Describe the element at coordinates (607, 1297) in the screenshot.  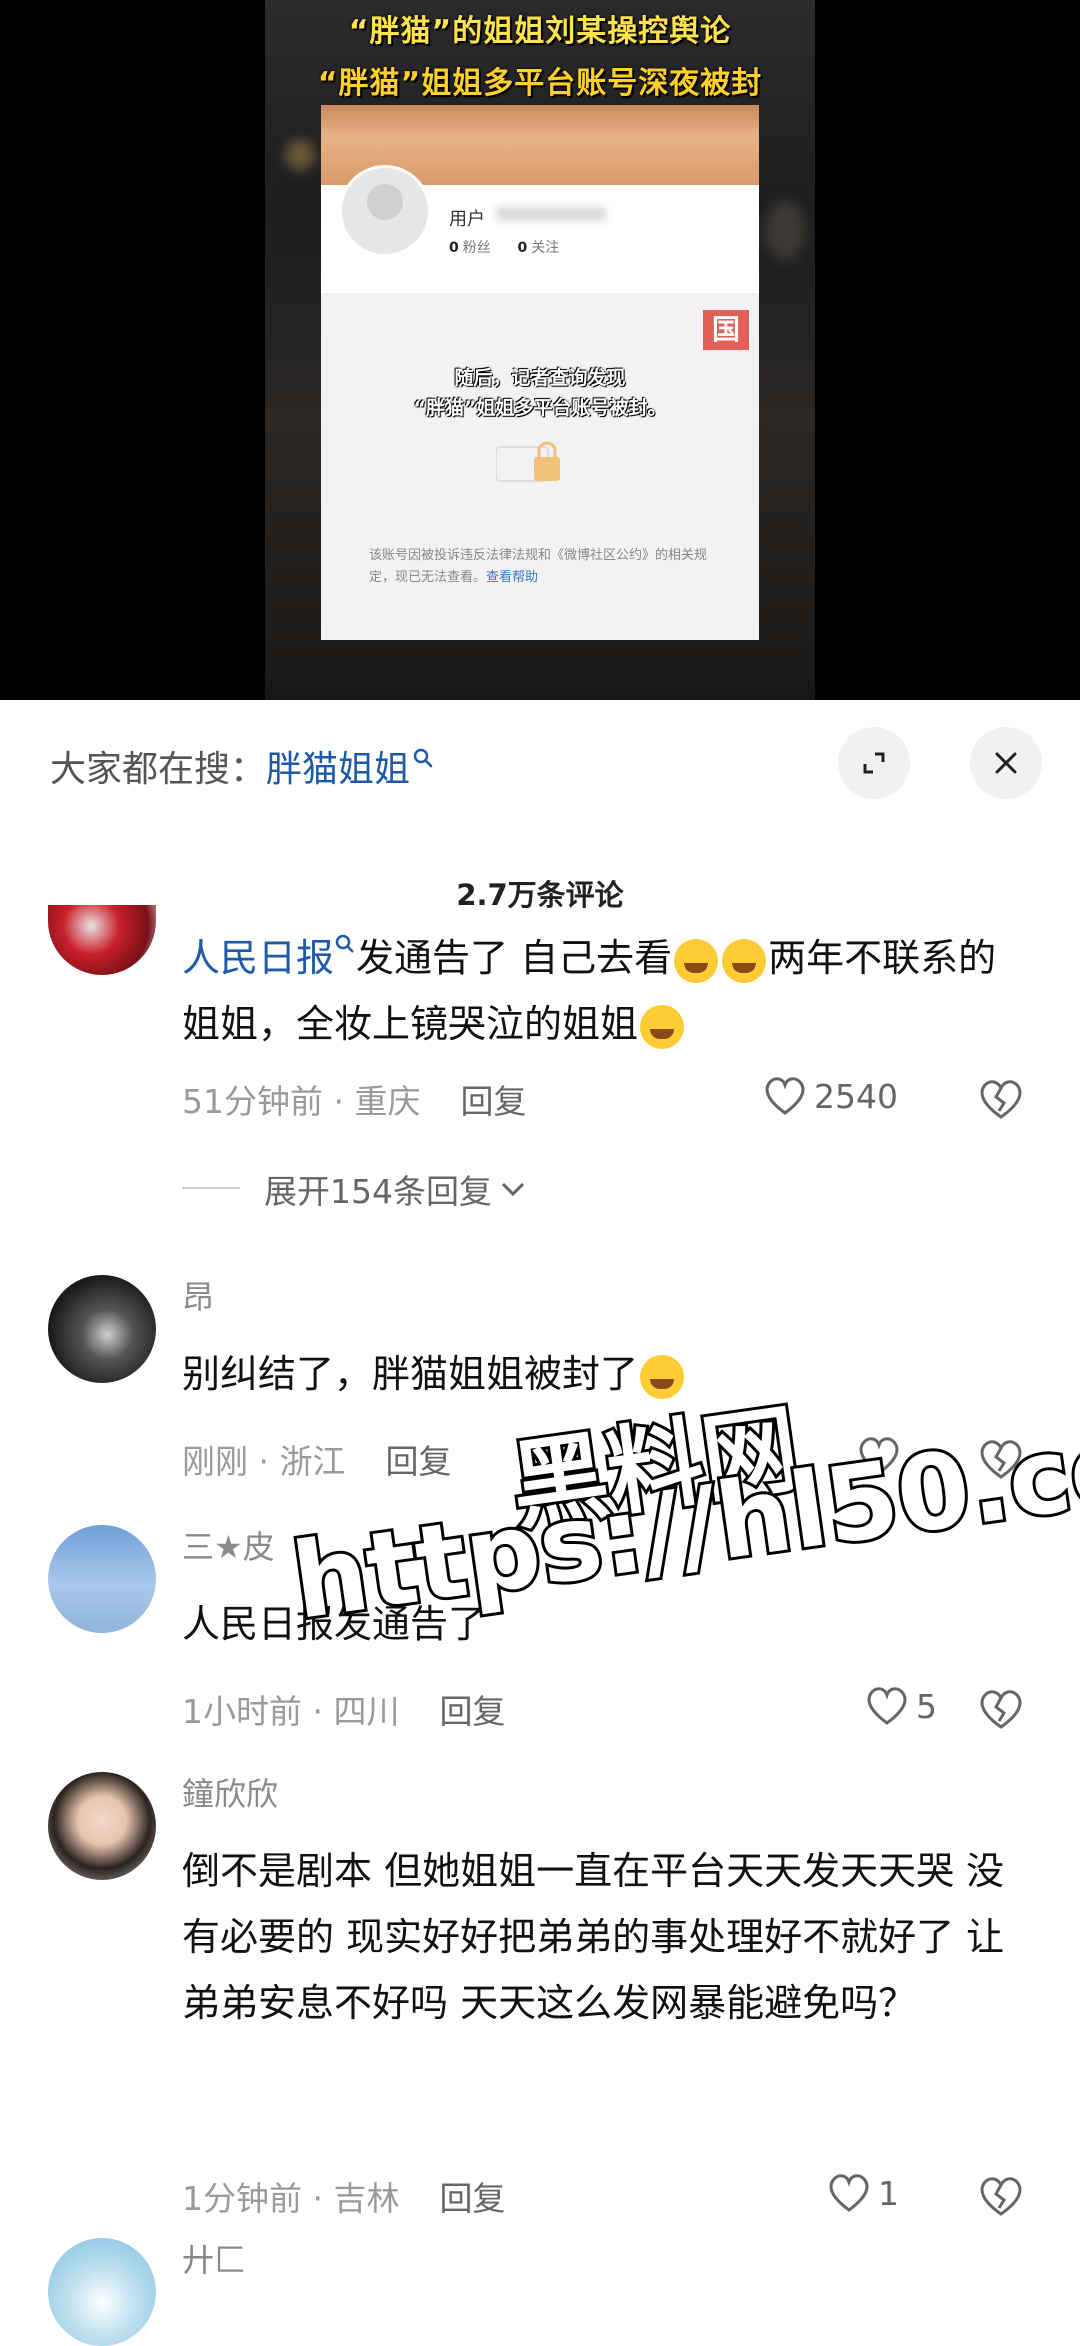
I see `comment-author: 昂` at that location.